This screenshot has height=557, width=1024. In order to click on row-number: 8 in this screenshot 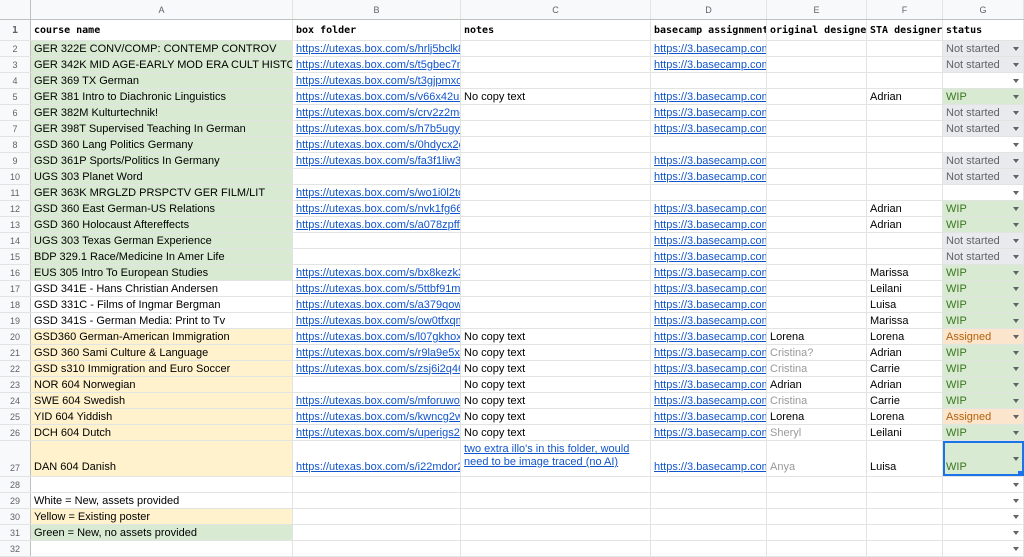, I will do `click(15, 144)`.